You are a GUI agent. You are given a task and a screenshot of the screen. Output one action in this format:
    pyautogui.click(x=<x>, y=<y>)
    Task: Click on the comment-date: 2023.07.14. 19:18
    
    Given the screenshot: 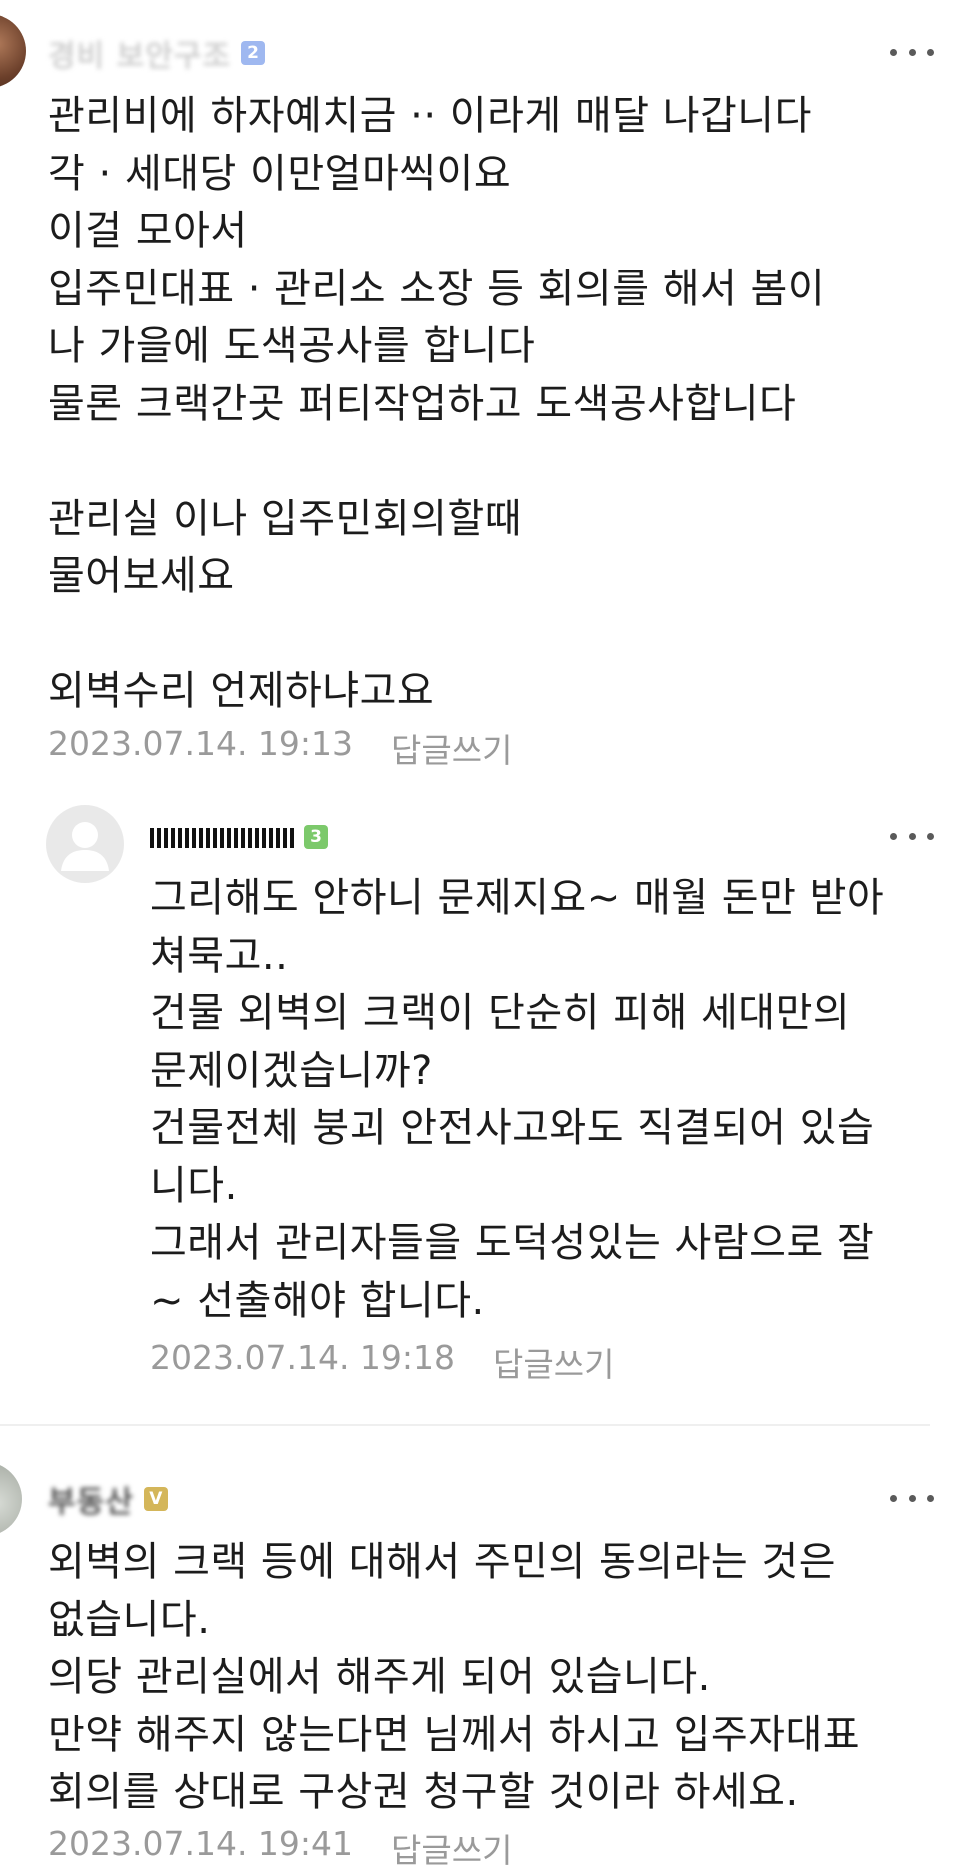 What is the action you would take?
    pyautogui.click(x=303, y=1357)
    